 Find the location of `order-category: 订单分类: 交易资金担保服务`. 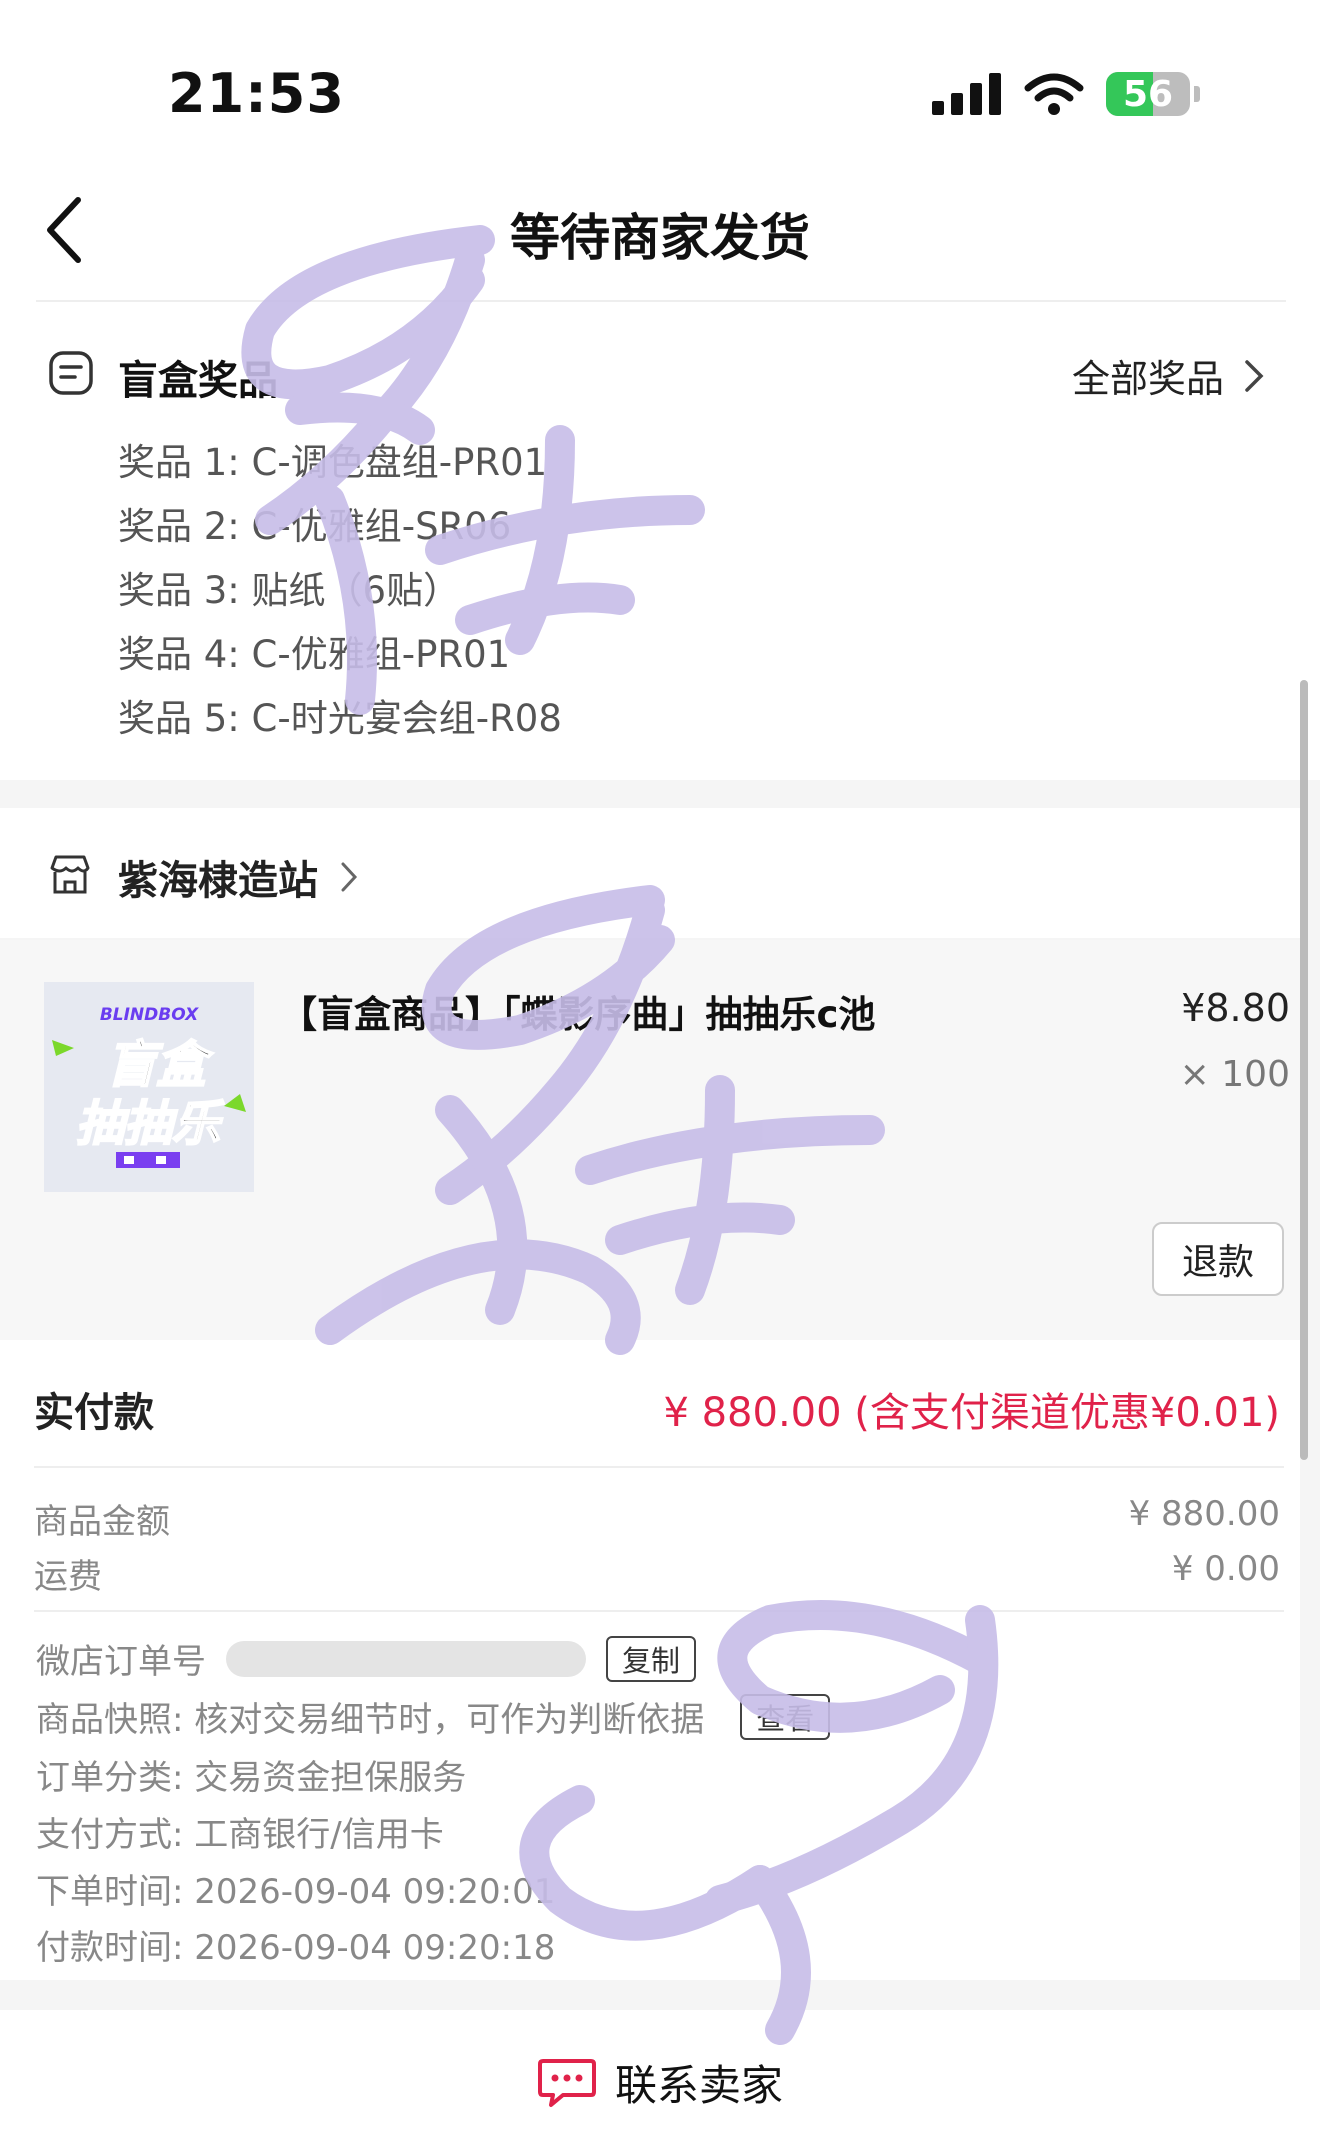

order-category: 订单分类: 交易资金担保服务 is located at coordinates (251, 1778).